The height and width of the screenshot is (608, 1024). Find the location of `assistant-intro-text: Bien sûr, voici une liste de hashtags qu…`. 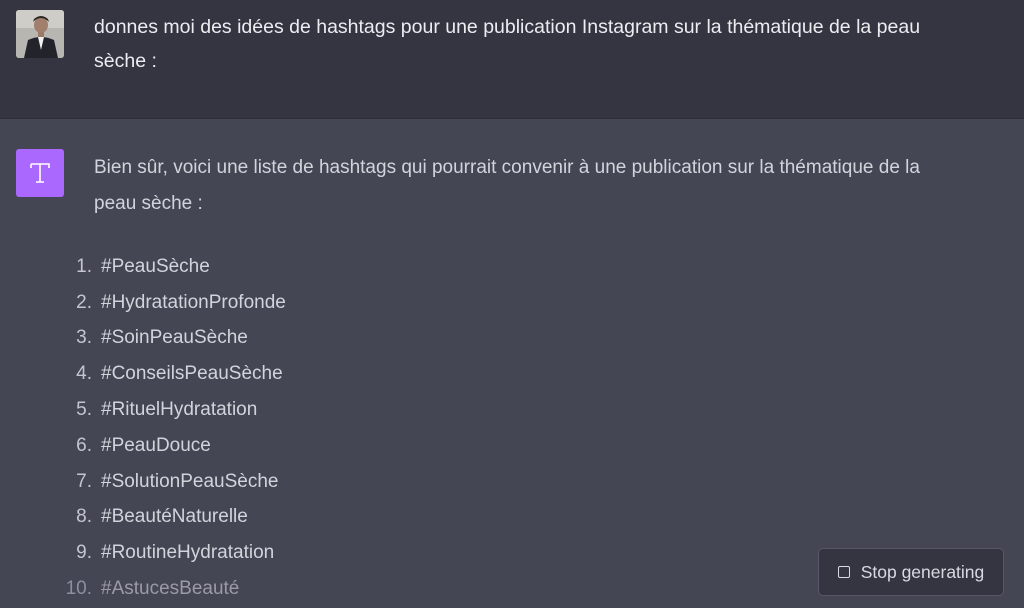

assistant-intro-text: Bien sûr, voici une liste de hashtags qu… is located at coordinates (507, 185).